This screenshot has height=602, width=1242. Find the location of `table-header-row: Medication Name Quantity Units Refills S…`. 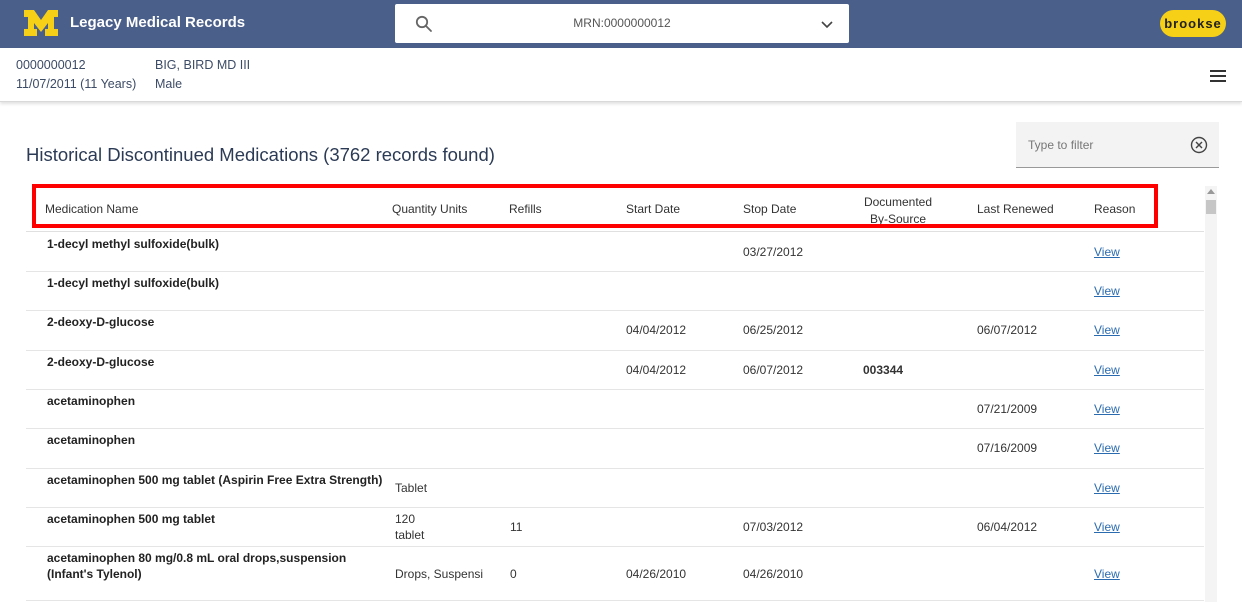

table-header-row: Medication Name Quantity Units Refills S… is located at coordinates (615, 209).